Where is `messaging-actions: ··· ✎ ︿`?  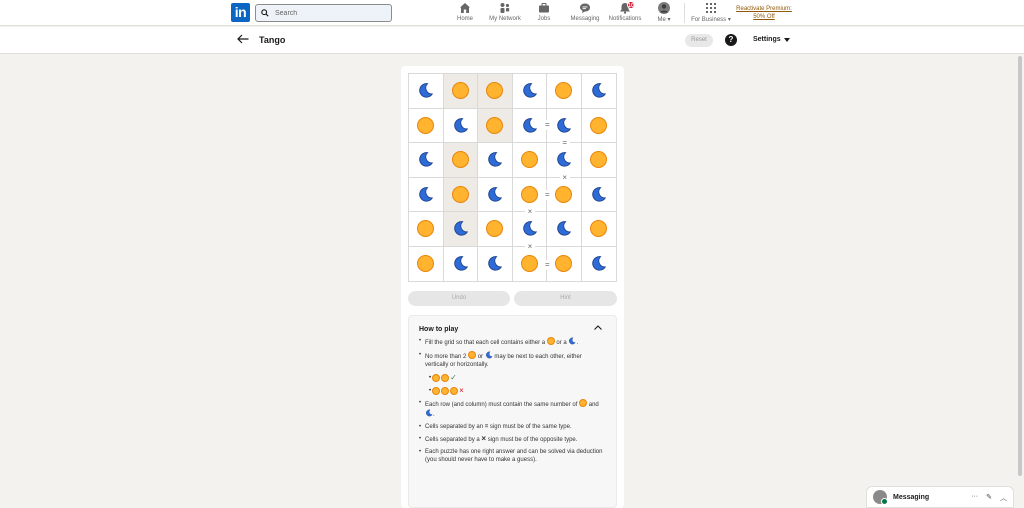 messaging-actions: ··· ✎ ︿ is located at coordinates (989, 498).